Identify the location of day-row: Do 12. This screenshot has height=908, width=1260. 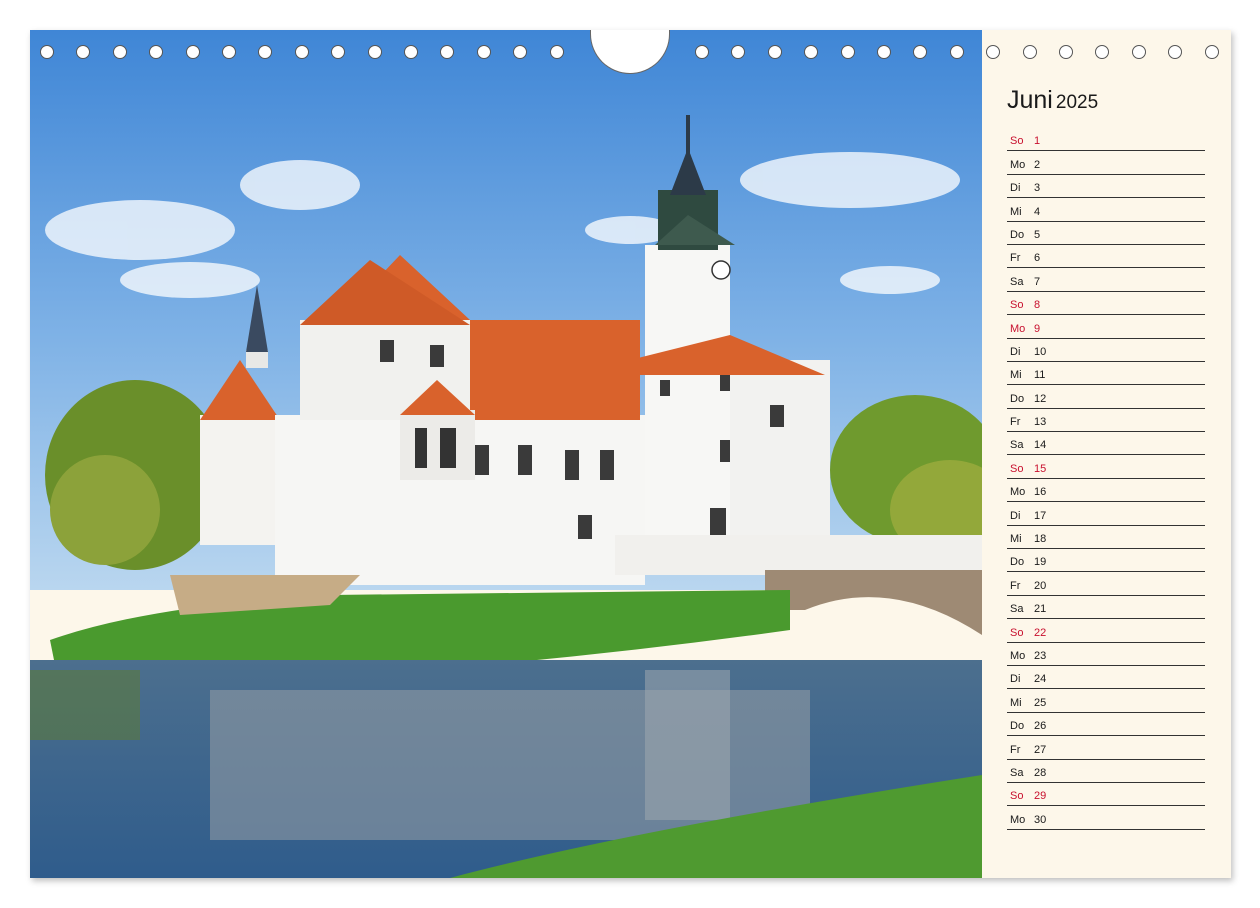
(1106, 397).